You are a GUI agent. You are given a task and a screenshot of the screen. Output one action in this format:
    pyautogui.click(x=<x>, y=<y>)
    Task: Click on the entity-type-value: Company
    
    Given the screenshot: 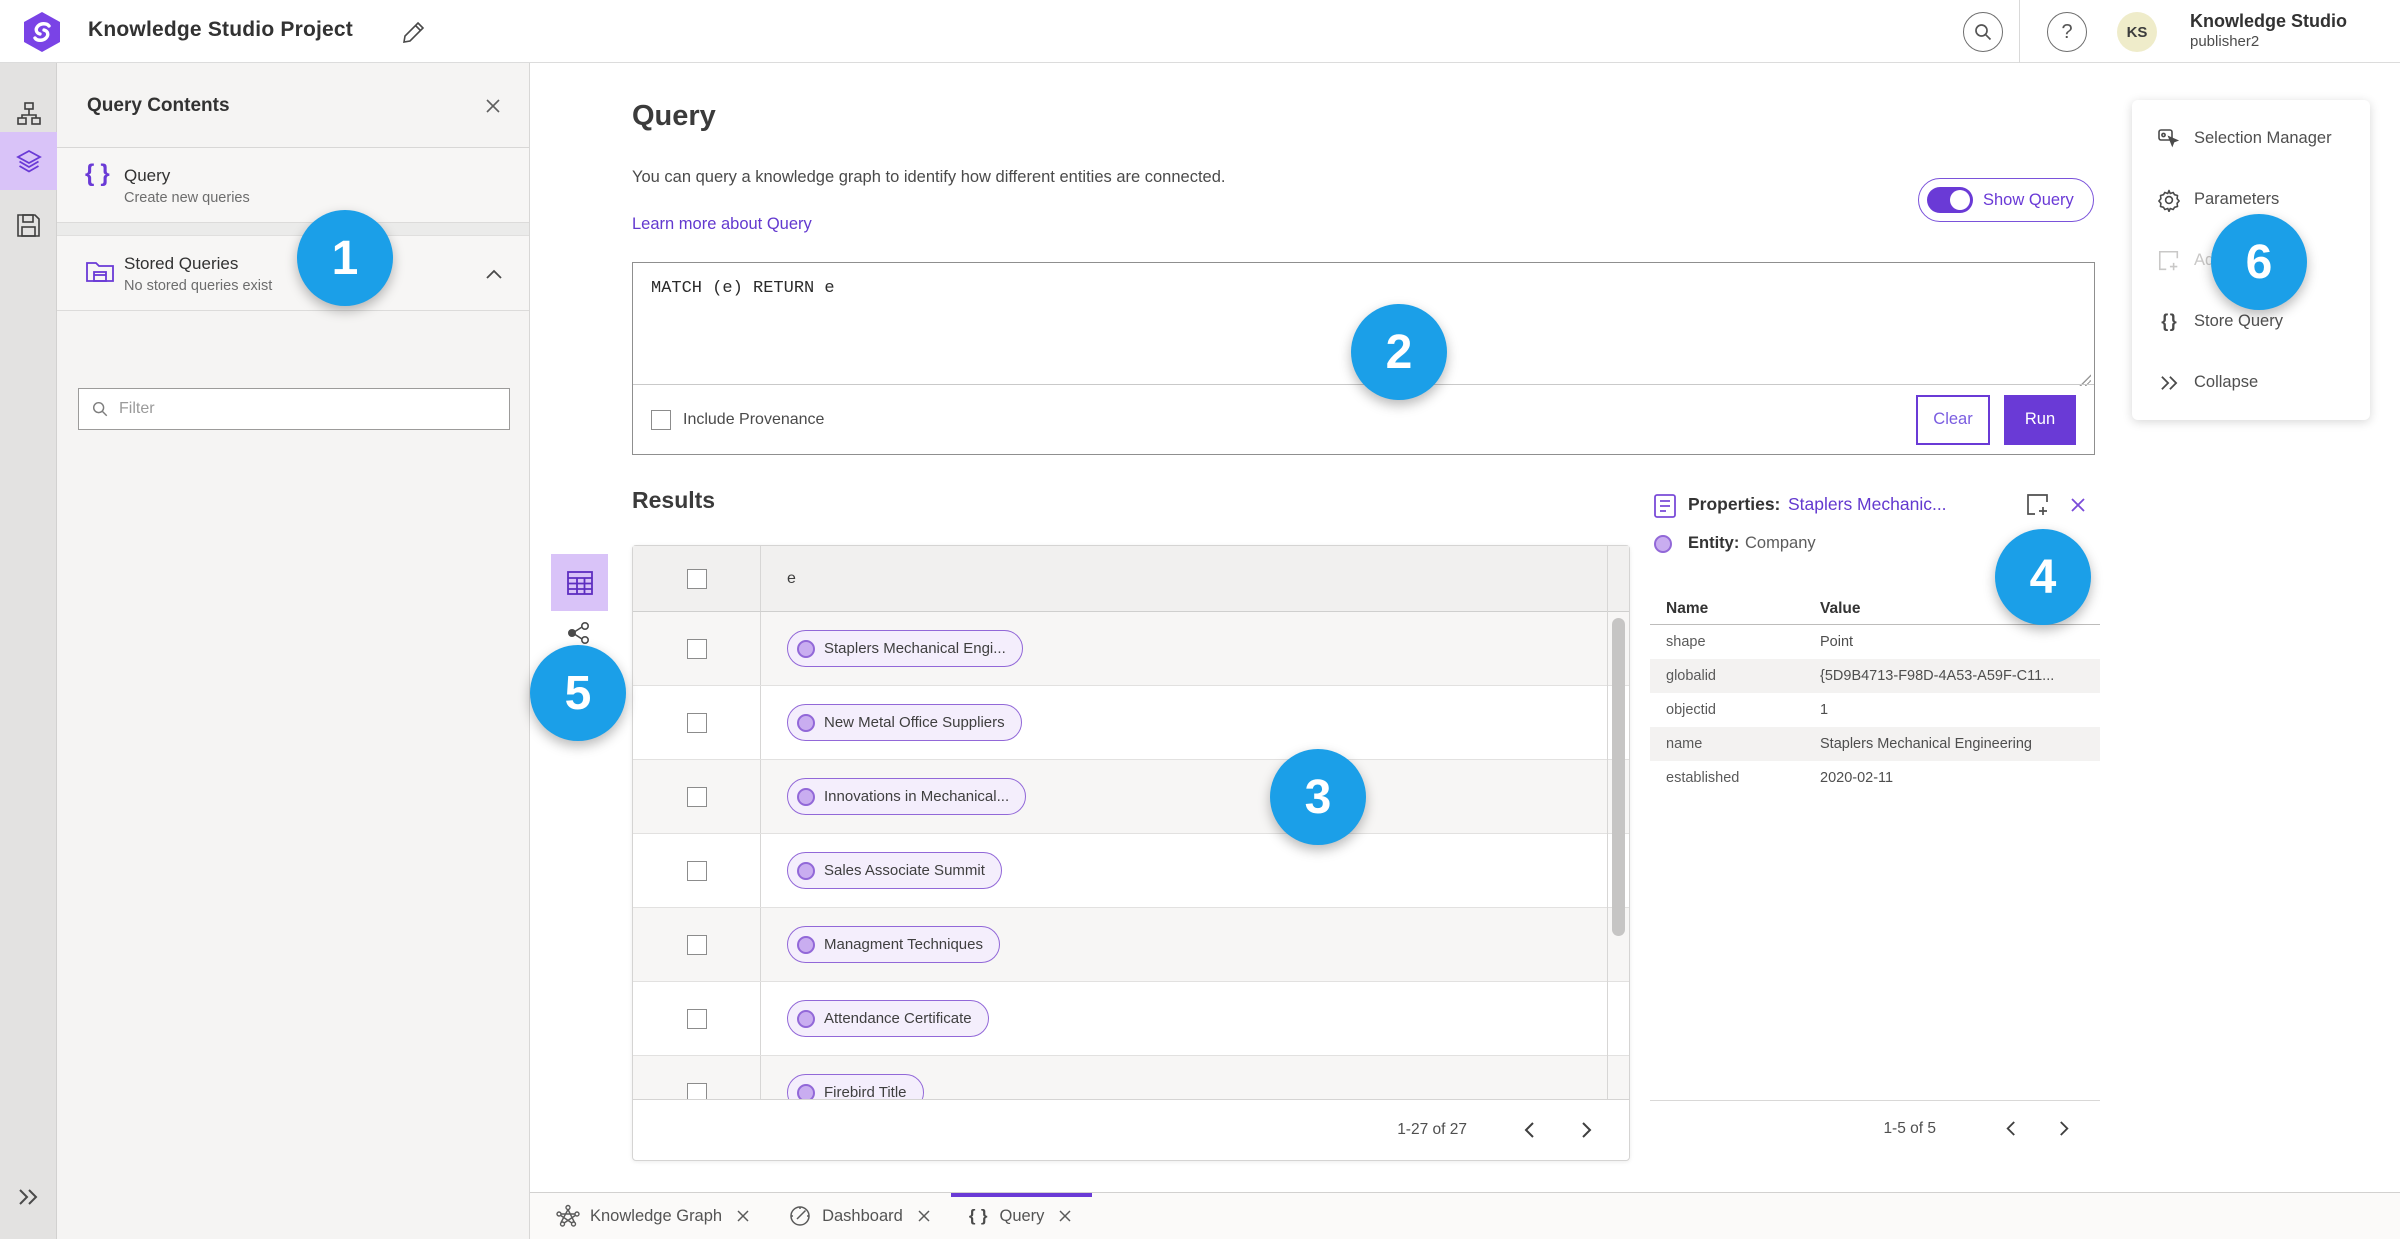 What is the action you would take?
    pyautogui.click(x=1780, y=543)
    